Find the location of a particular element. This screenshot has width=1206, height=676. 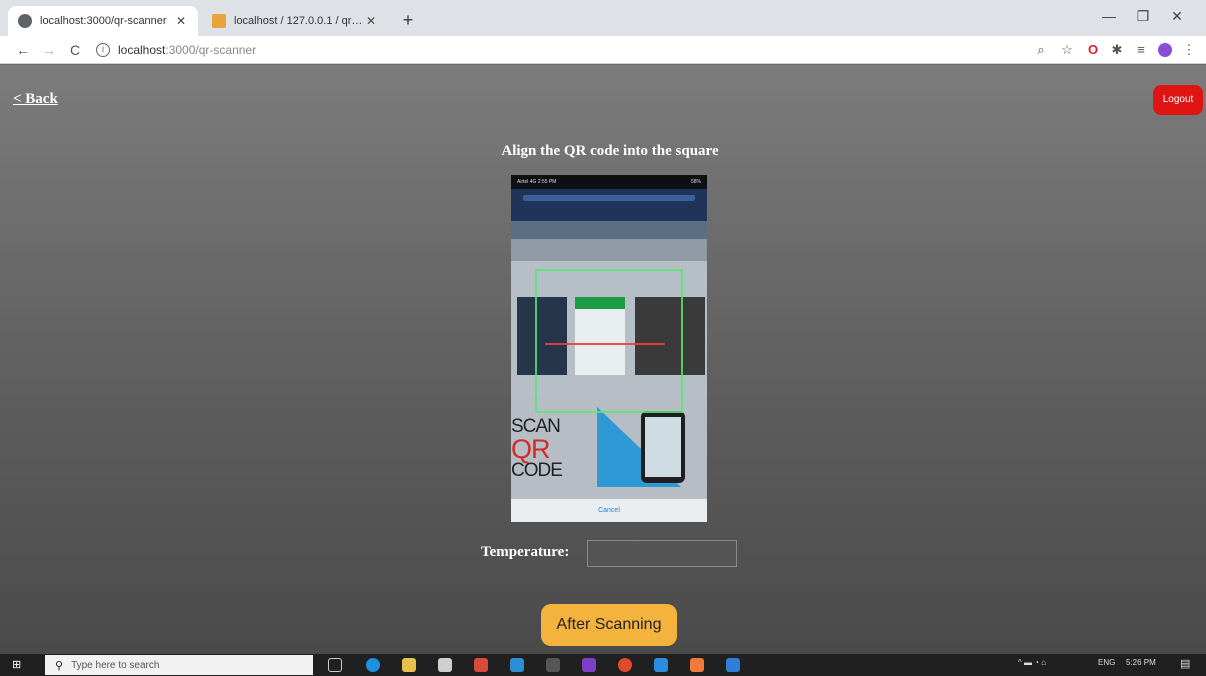

restore-icon: ❐ is located at coordinates (1143, 16).